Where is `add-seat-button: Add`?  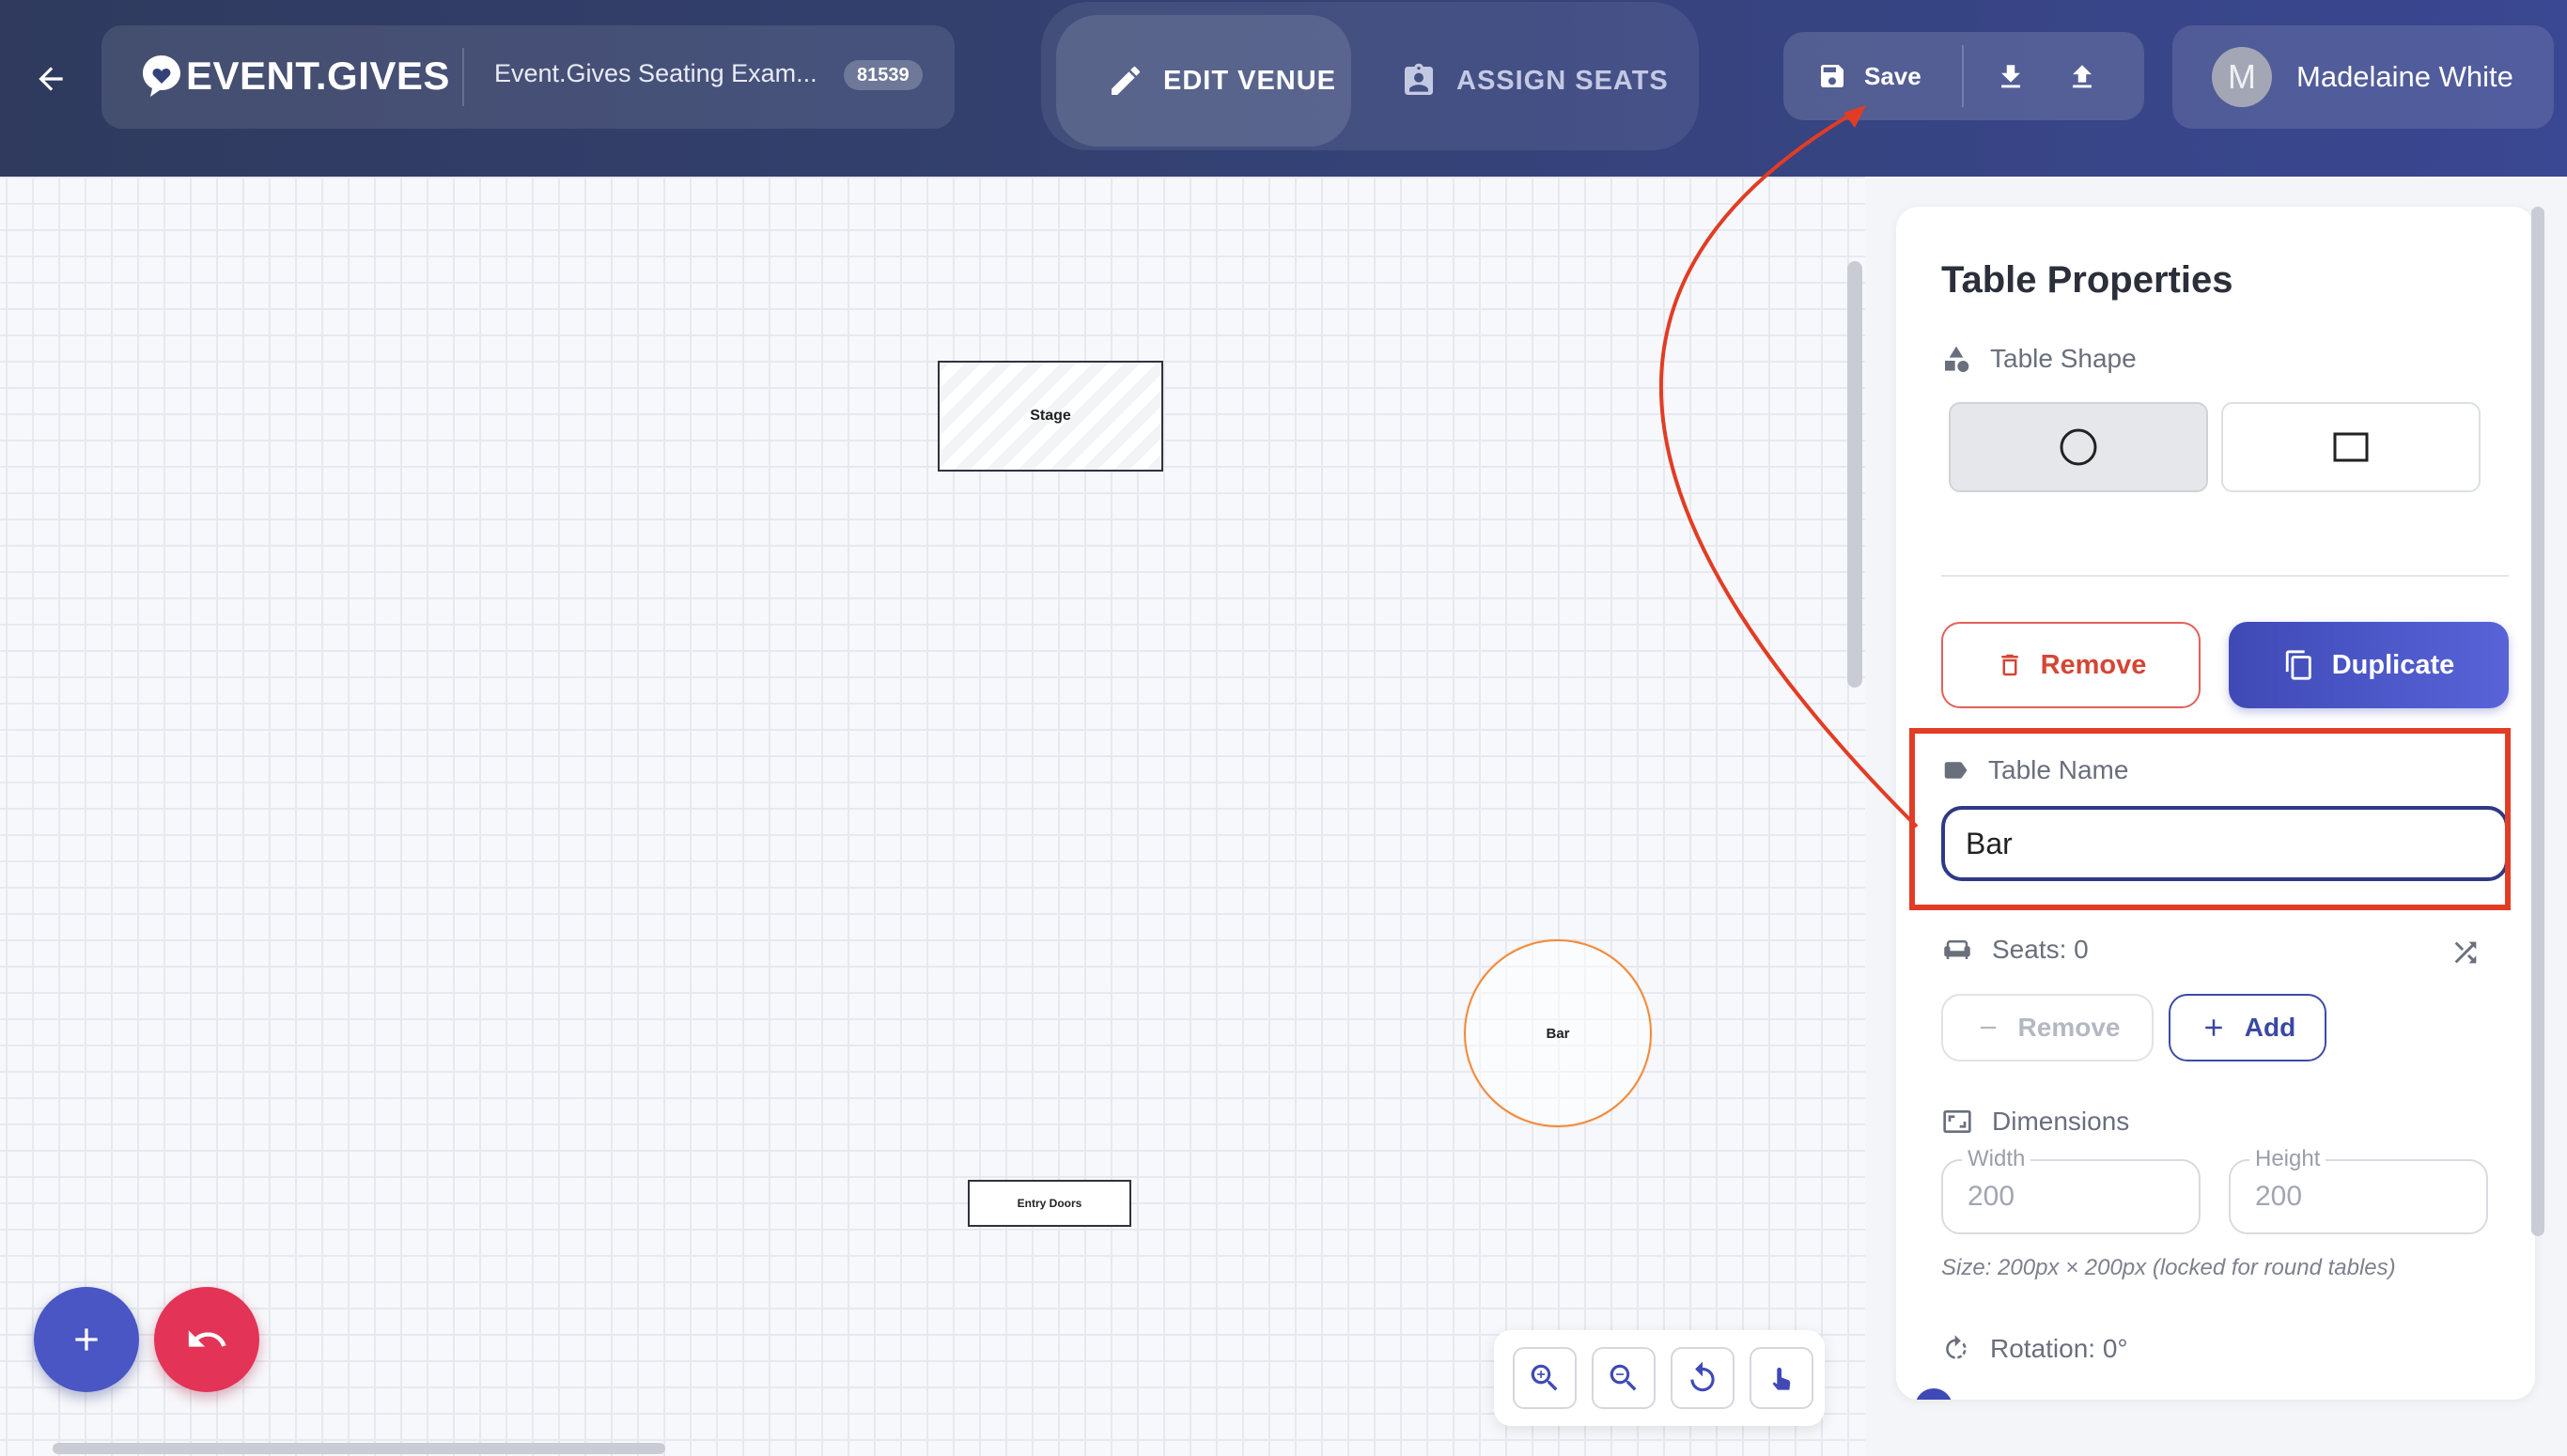
add-seat-button: Add is located at coordinates (2248, 1027).